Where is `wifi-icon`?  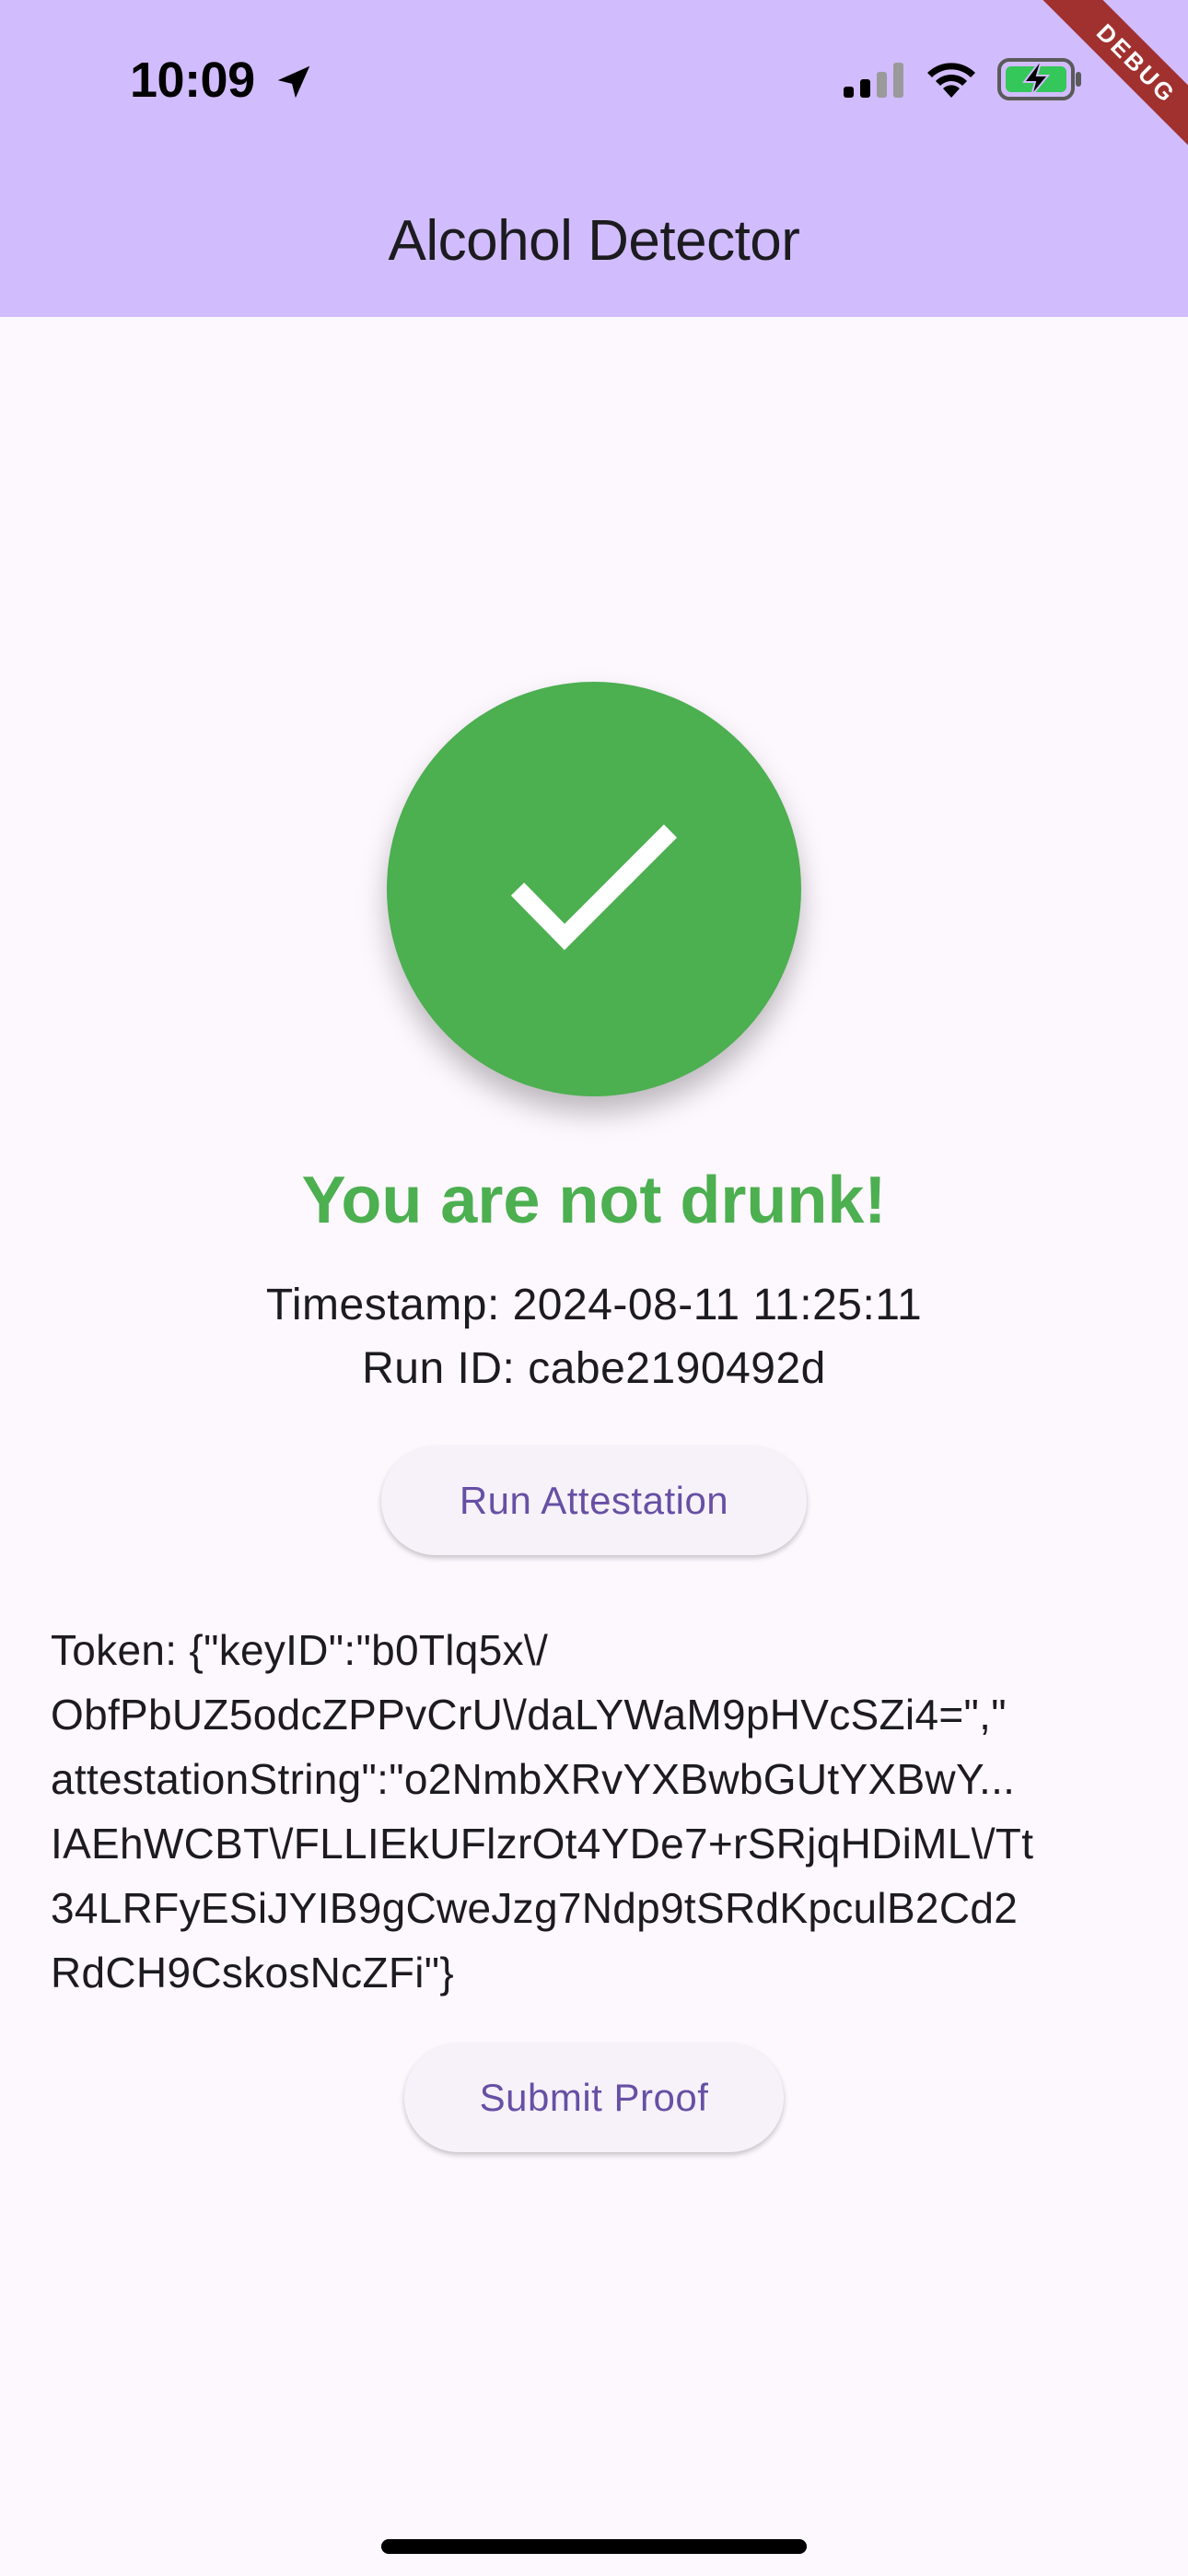
wifi-icon is located at coordinates (951, 80).